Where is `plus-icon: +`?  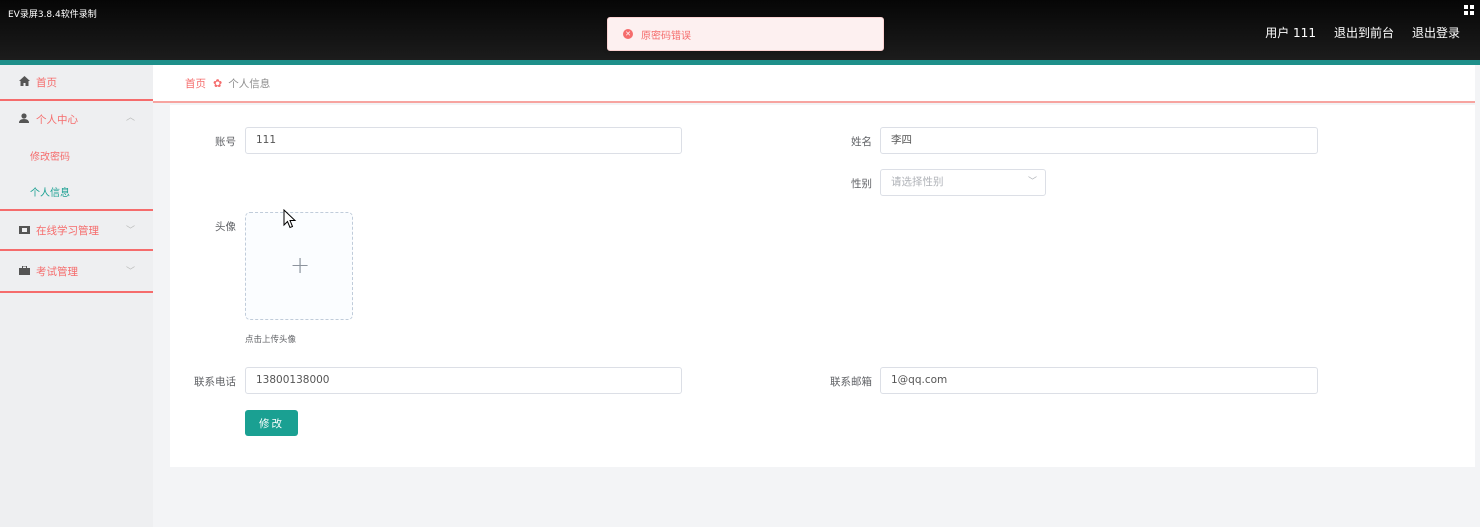 plus-icon: + is located at coordinates (300, 265).